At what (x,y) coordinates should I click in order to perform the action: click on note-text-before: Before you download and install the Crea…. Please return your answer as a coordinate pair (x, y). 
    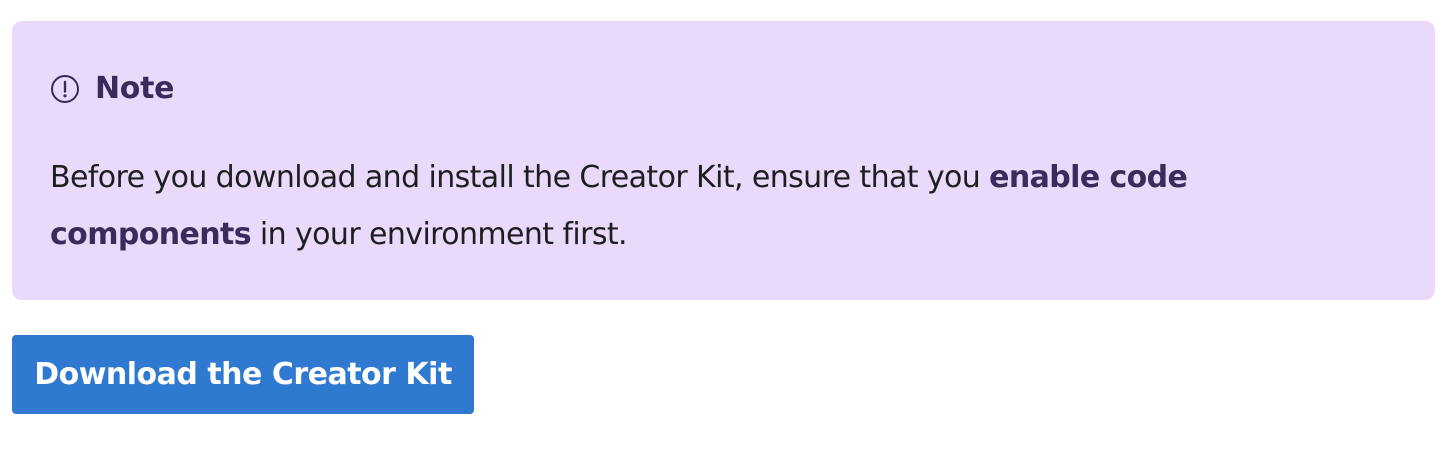
    Looking at the image, I should click on (520, 177).